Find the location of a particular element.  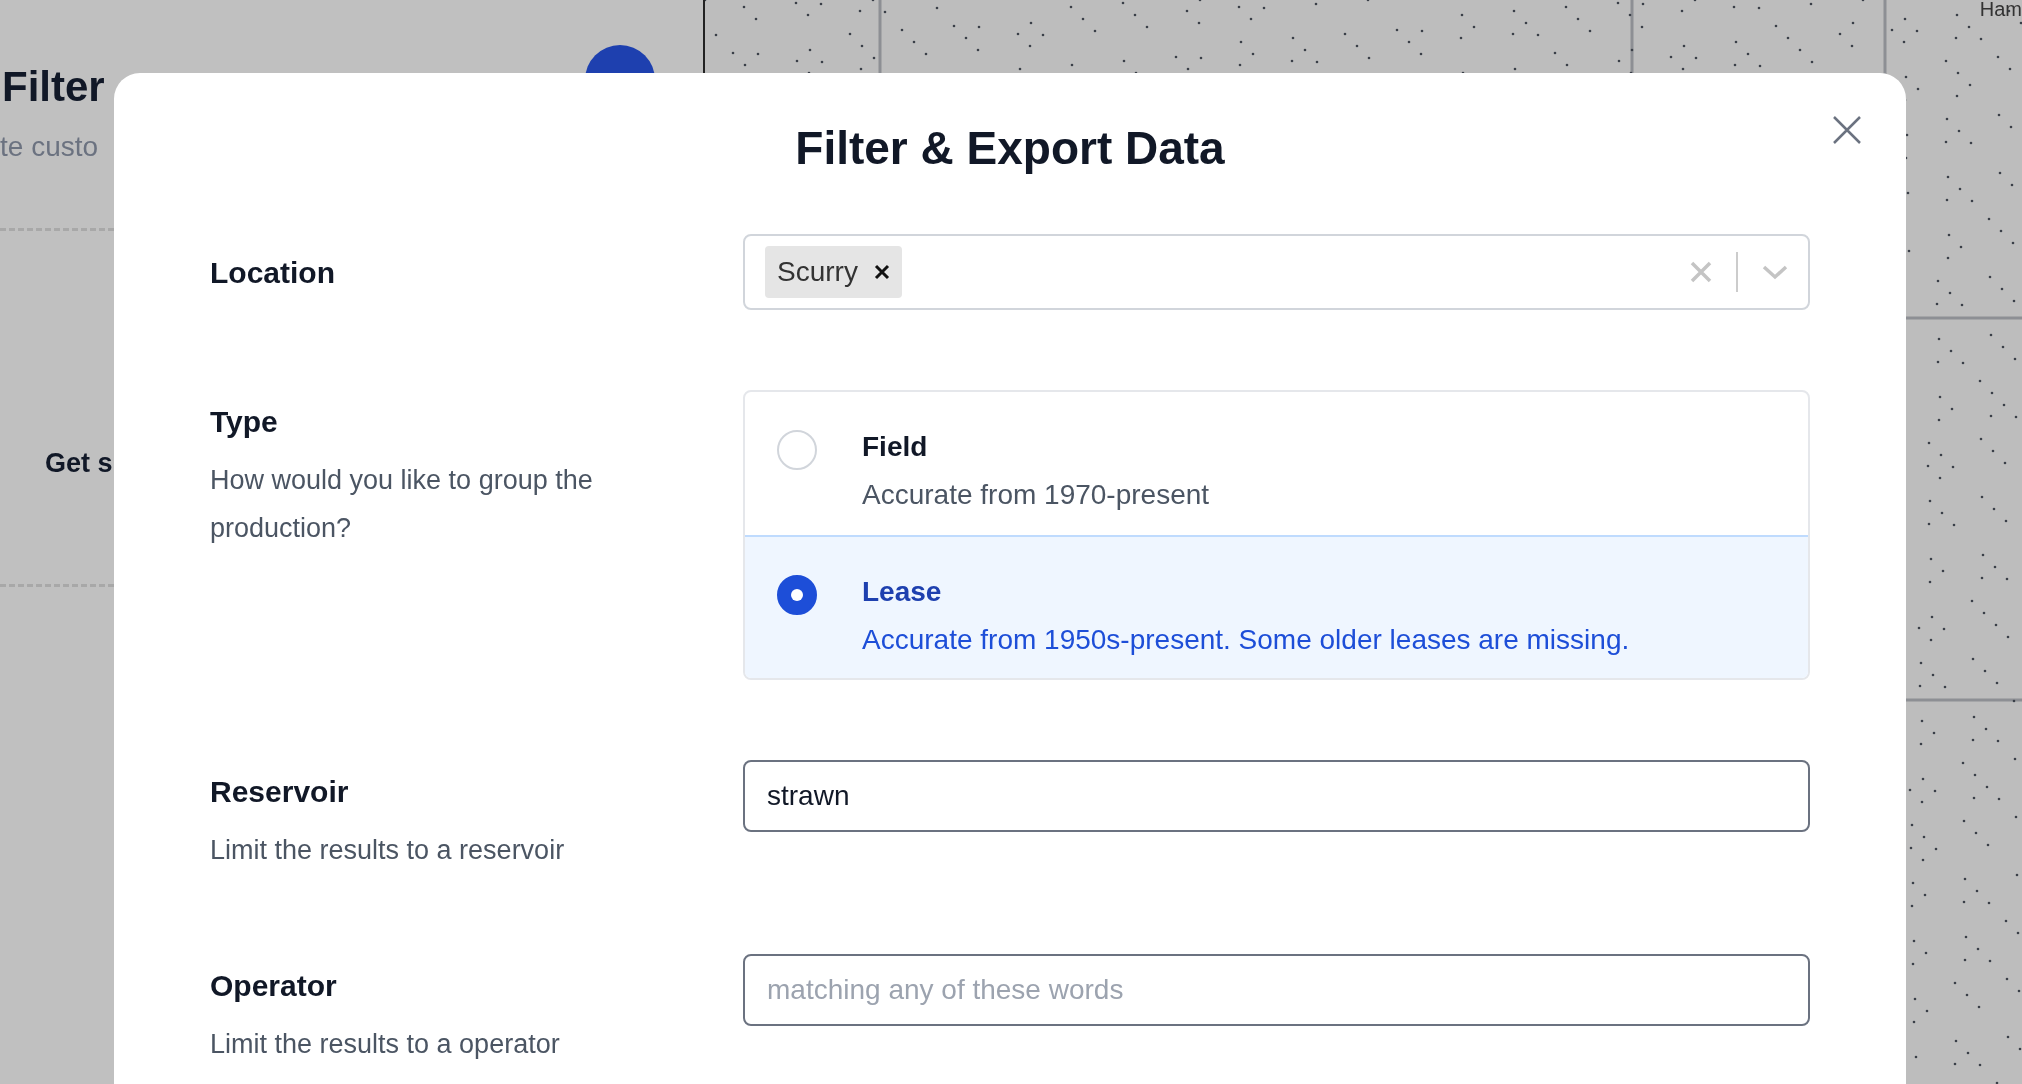

field-label: Operator is located at coordinates (274, 986).